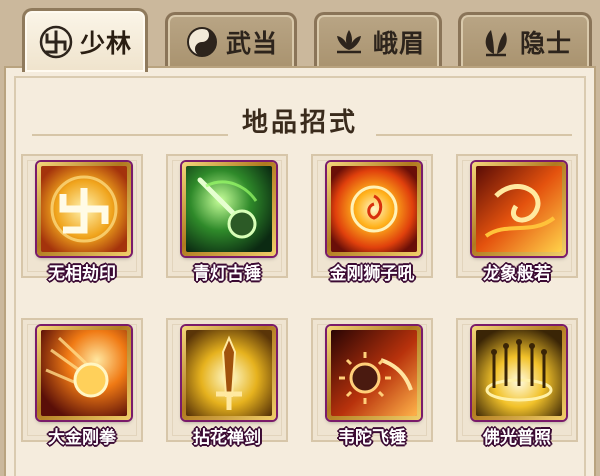  I want to click on skill-card: 大金刚拳, so click(82, 388).